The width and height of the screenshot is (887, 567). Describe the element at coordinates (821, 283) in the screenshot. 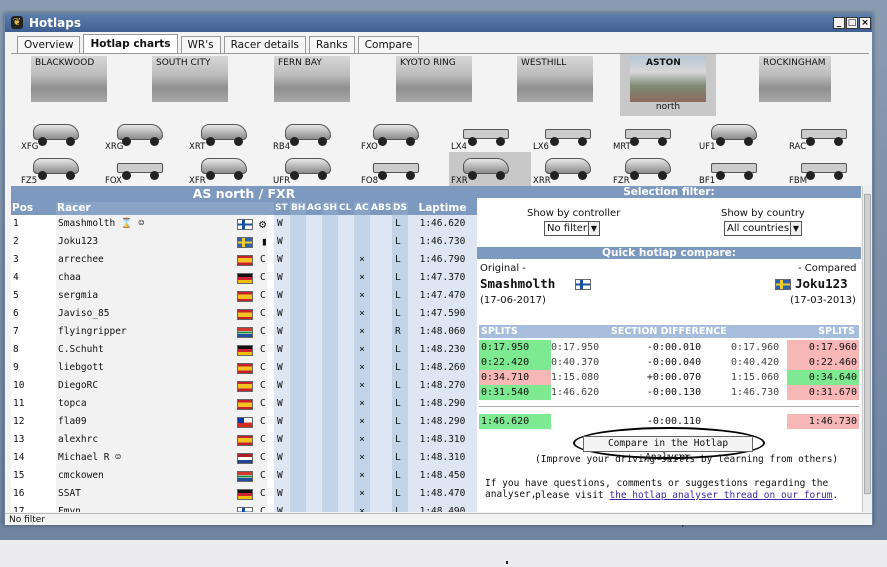

I see `compared-name: Joku123` at that location.